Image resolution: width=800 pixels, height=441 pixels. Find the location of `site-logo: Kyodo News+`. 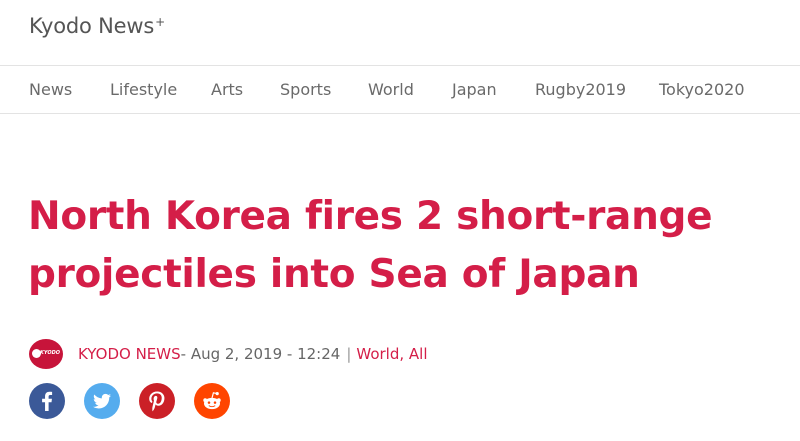

site-logo: Kyodo News+ is located at coordinates (97, 26).